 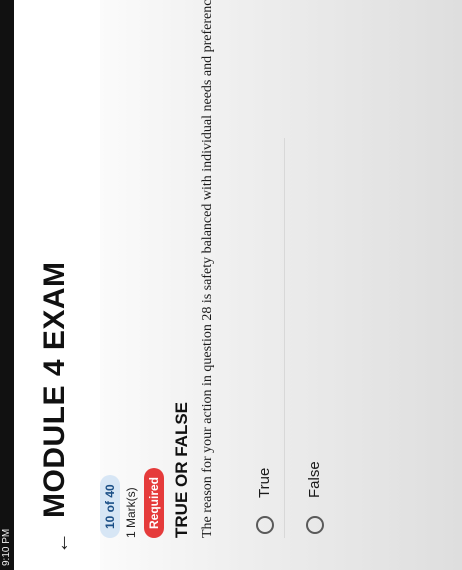 What do you see at coordinates (317, 338) in the screenshot?
I see `option-false: False` at bounding box center [317, 338].